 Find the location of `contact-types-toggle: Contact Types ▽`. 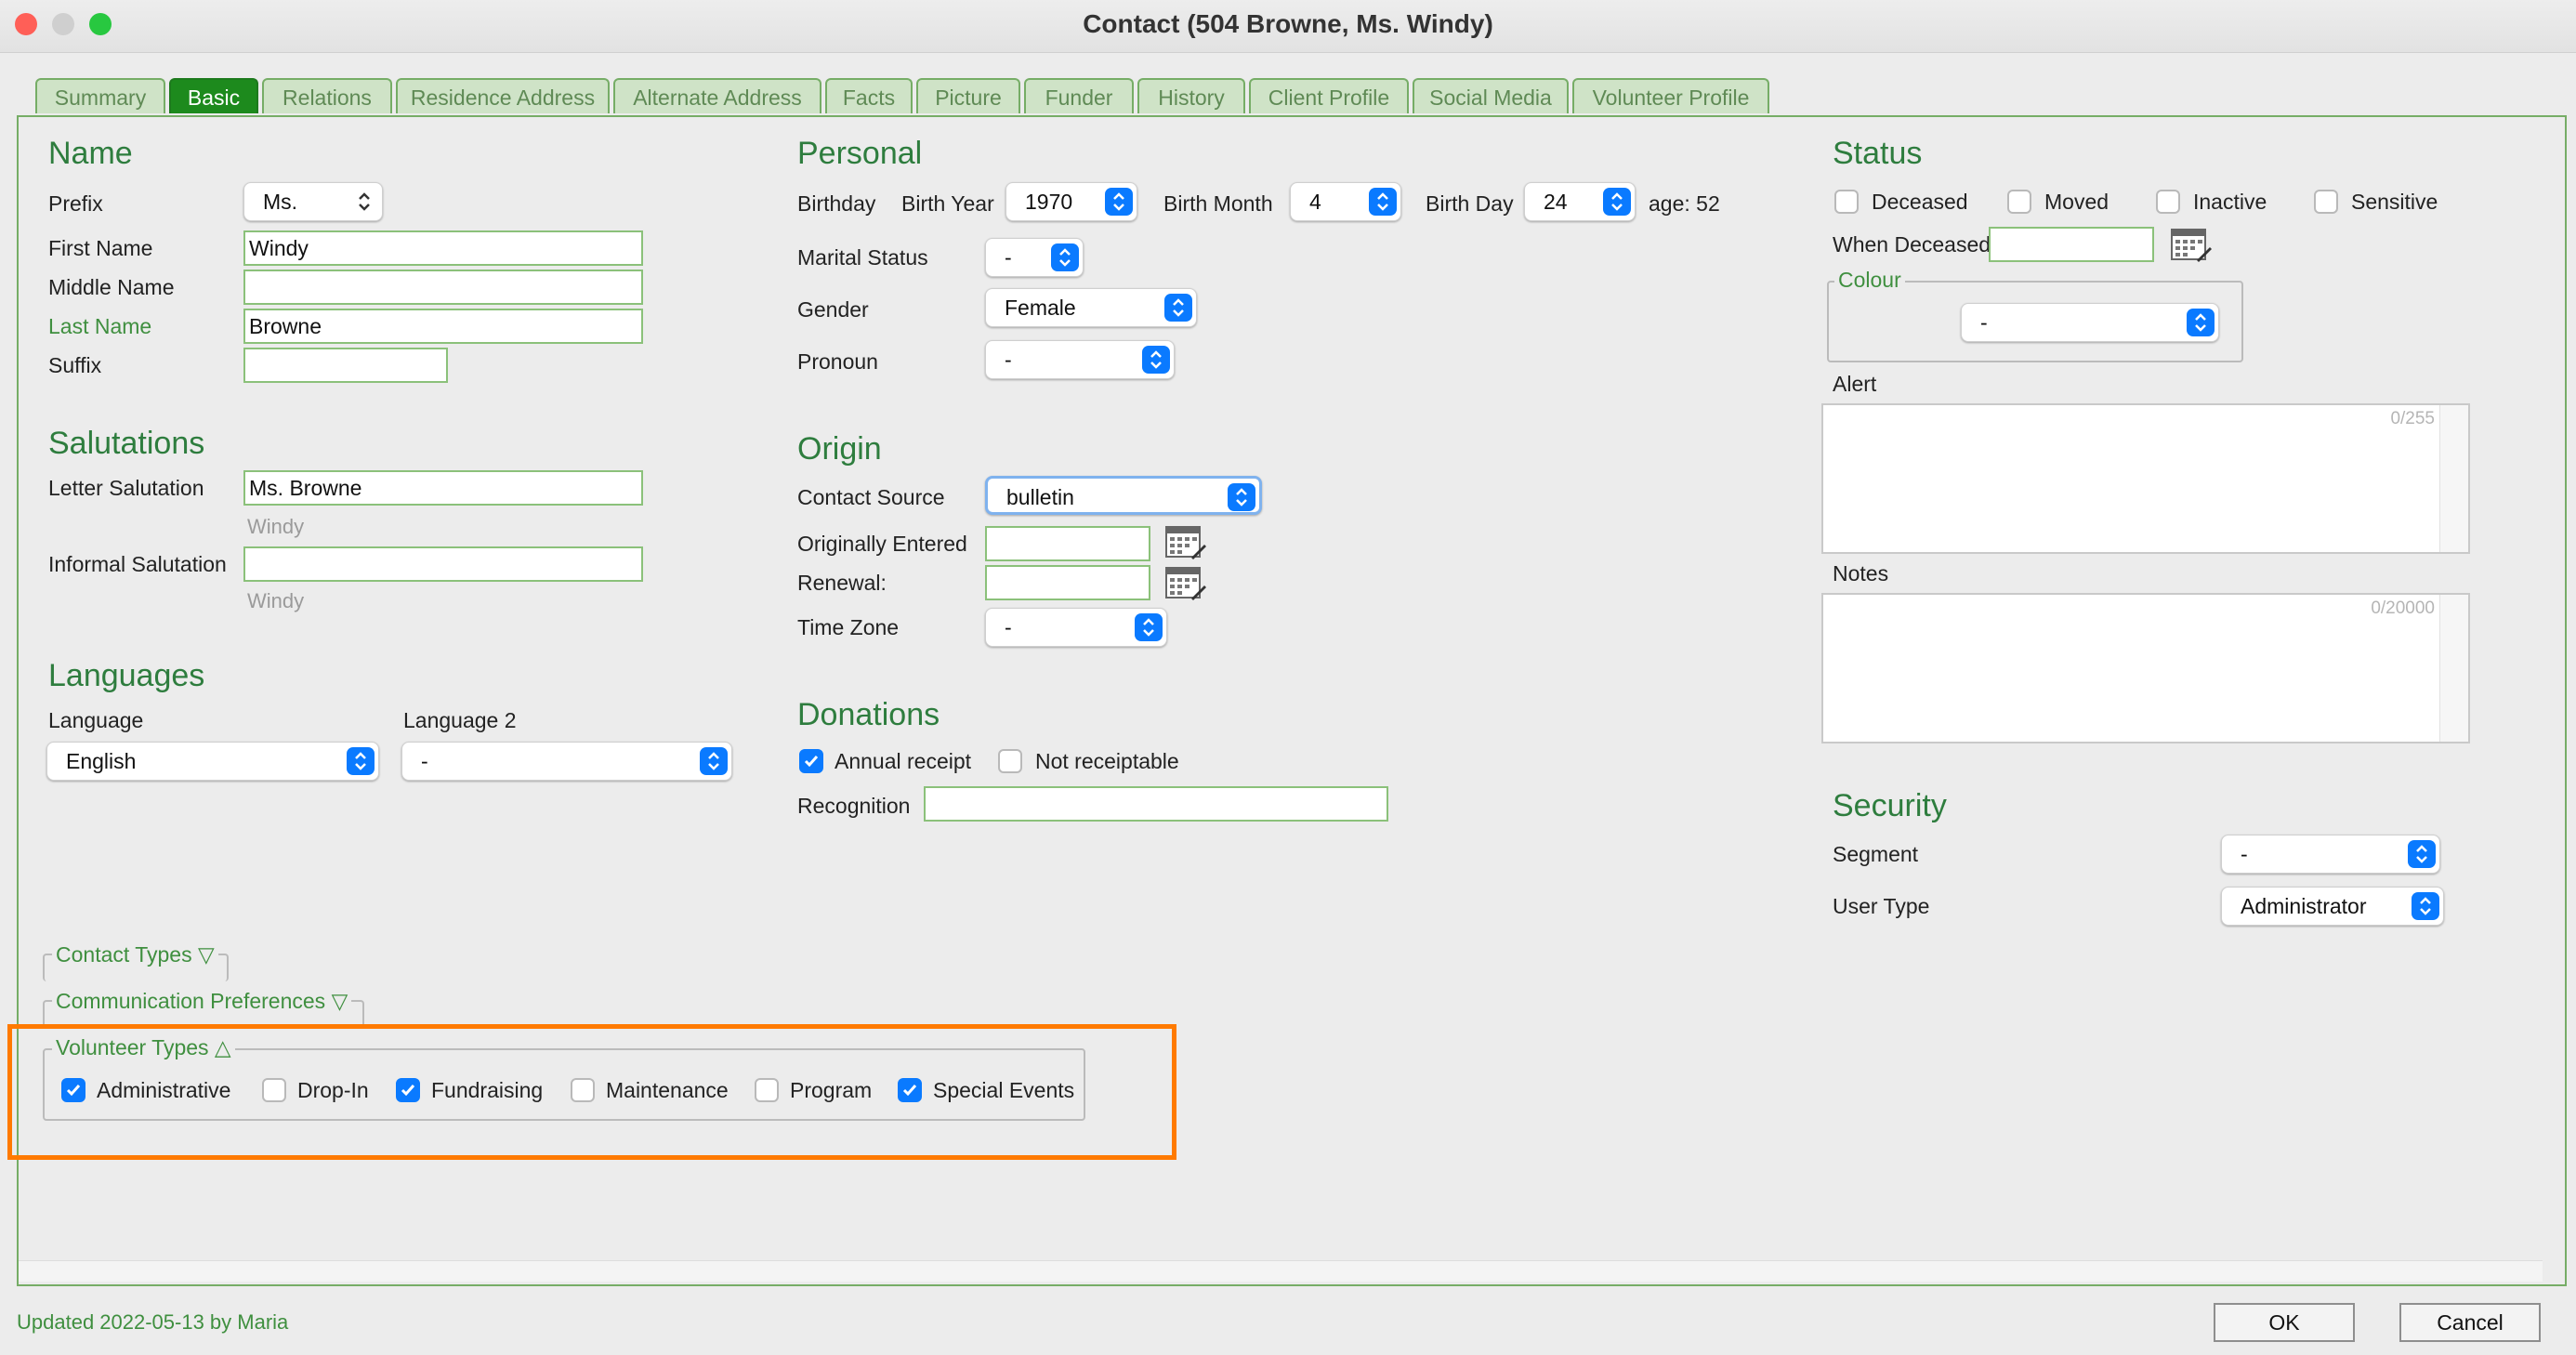

contact-types-toggle: Contact Types ▽ is located at coordinates (135, 954).